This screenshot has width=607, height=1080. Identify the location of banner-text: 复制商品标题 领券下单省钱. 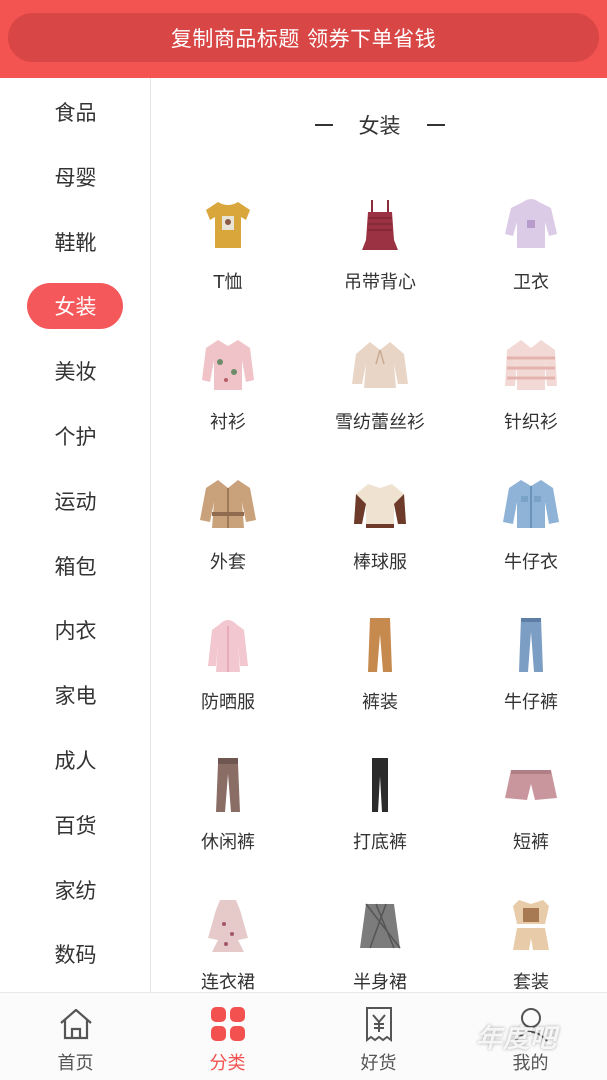
(303, 38).